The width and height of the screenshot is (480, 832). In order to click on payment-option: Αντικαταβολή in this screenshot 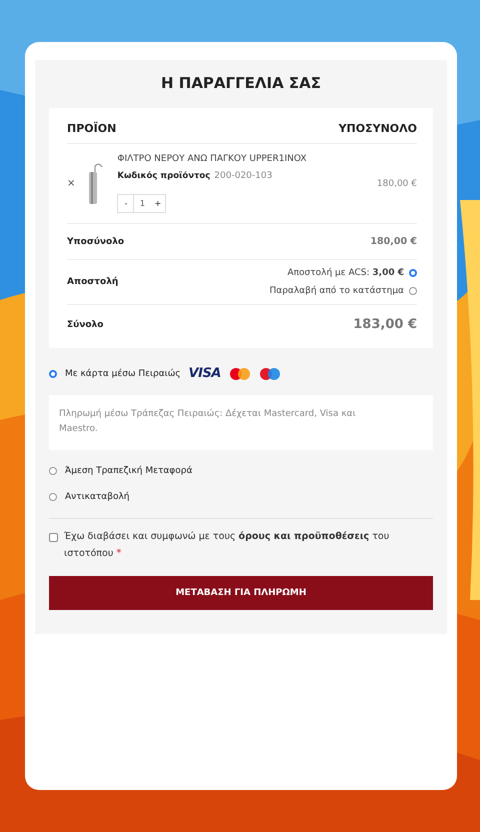, I will do `click(97, 497)`.